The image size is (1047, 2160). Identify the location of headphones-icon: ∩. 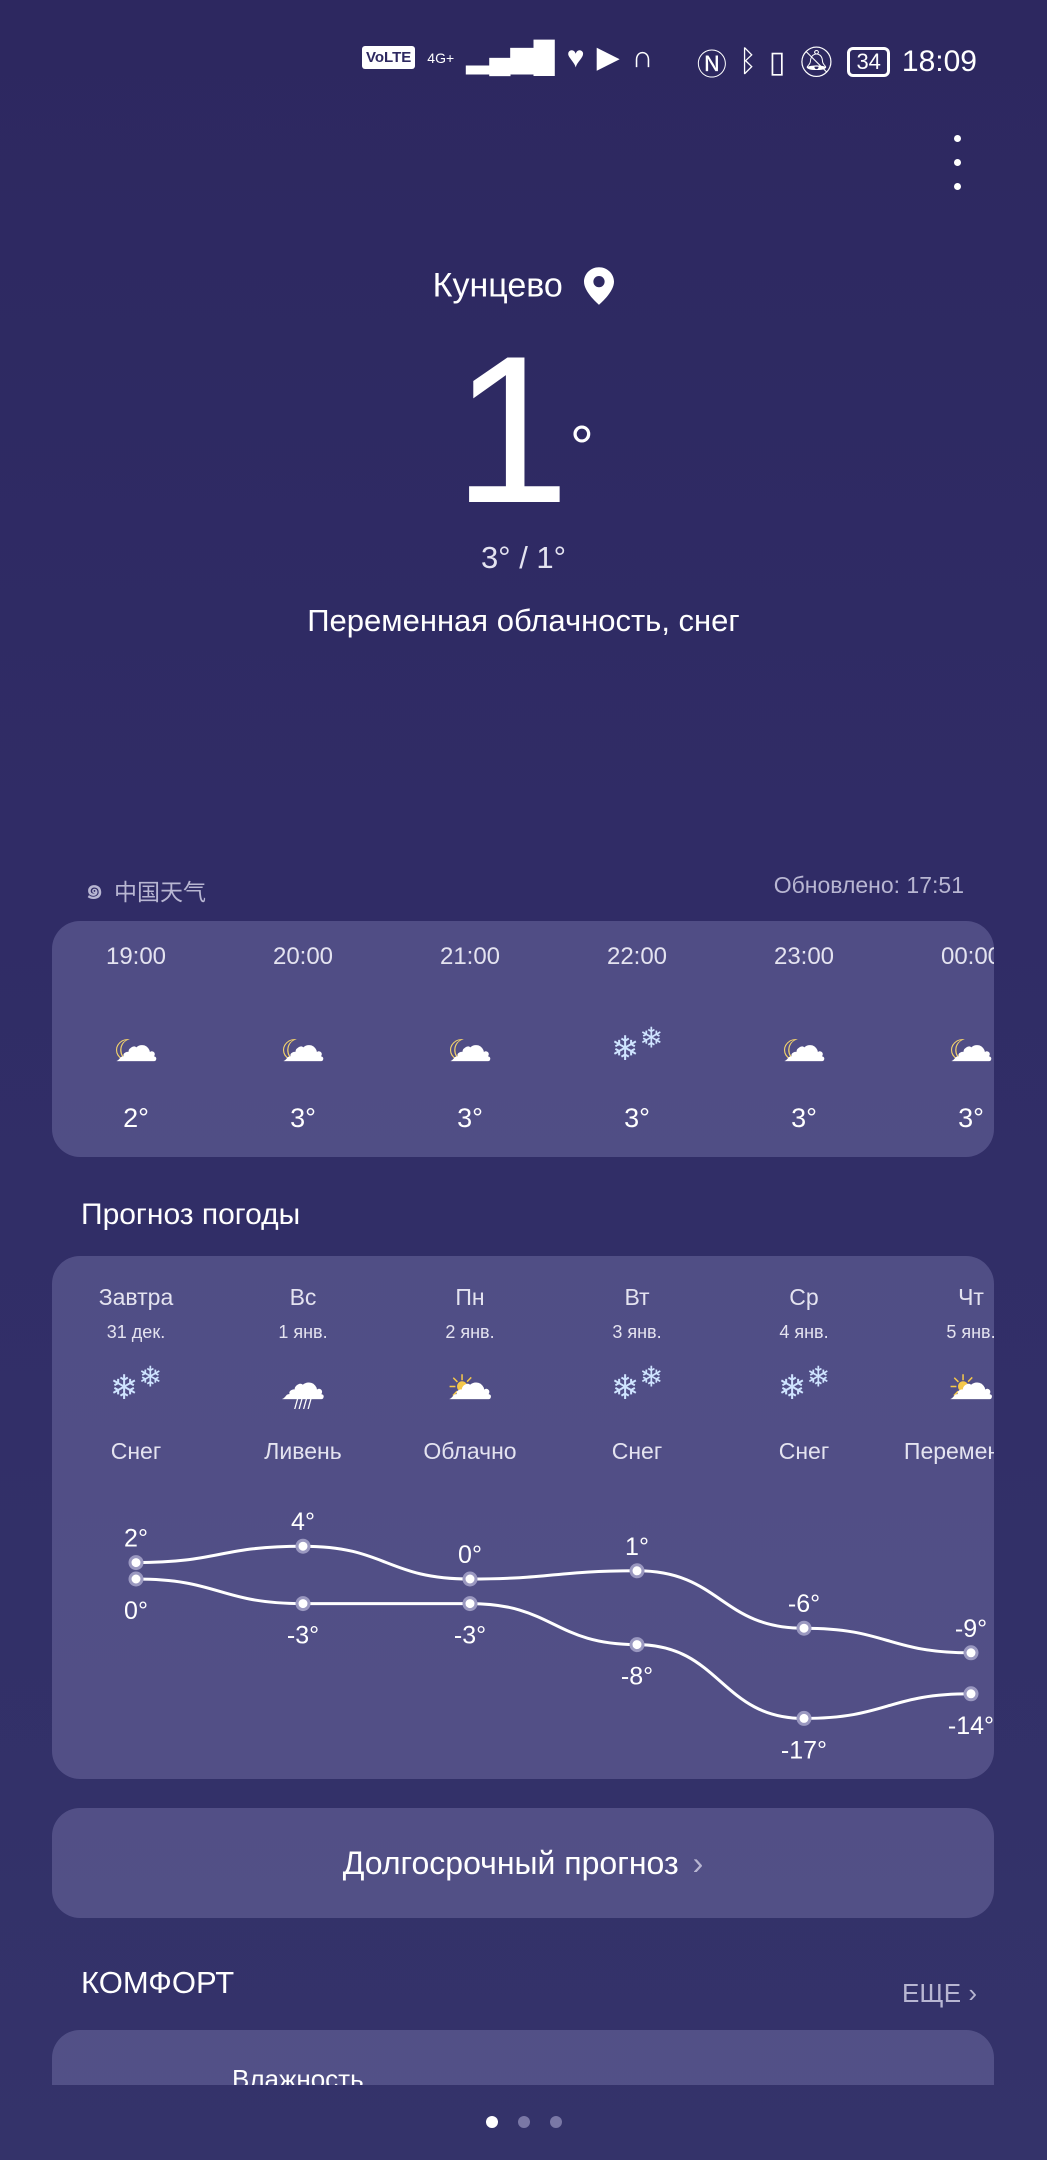
(642, 57).